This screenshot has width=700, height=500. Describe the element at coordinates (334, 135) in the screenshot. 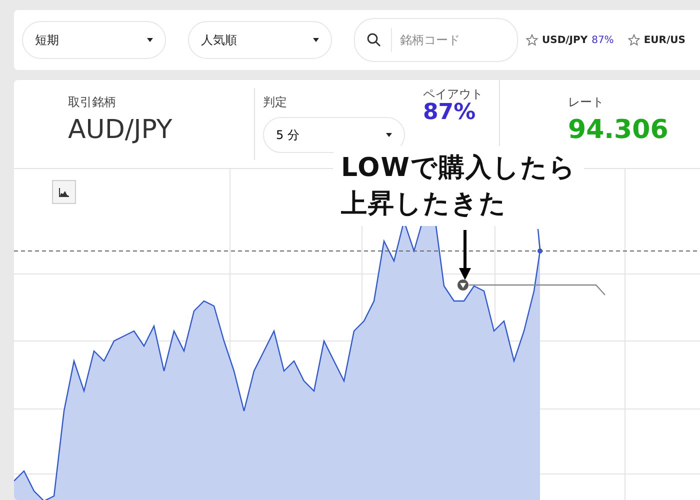

I see `expiry-dropdown: 5 分` at that location.